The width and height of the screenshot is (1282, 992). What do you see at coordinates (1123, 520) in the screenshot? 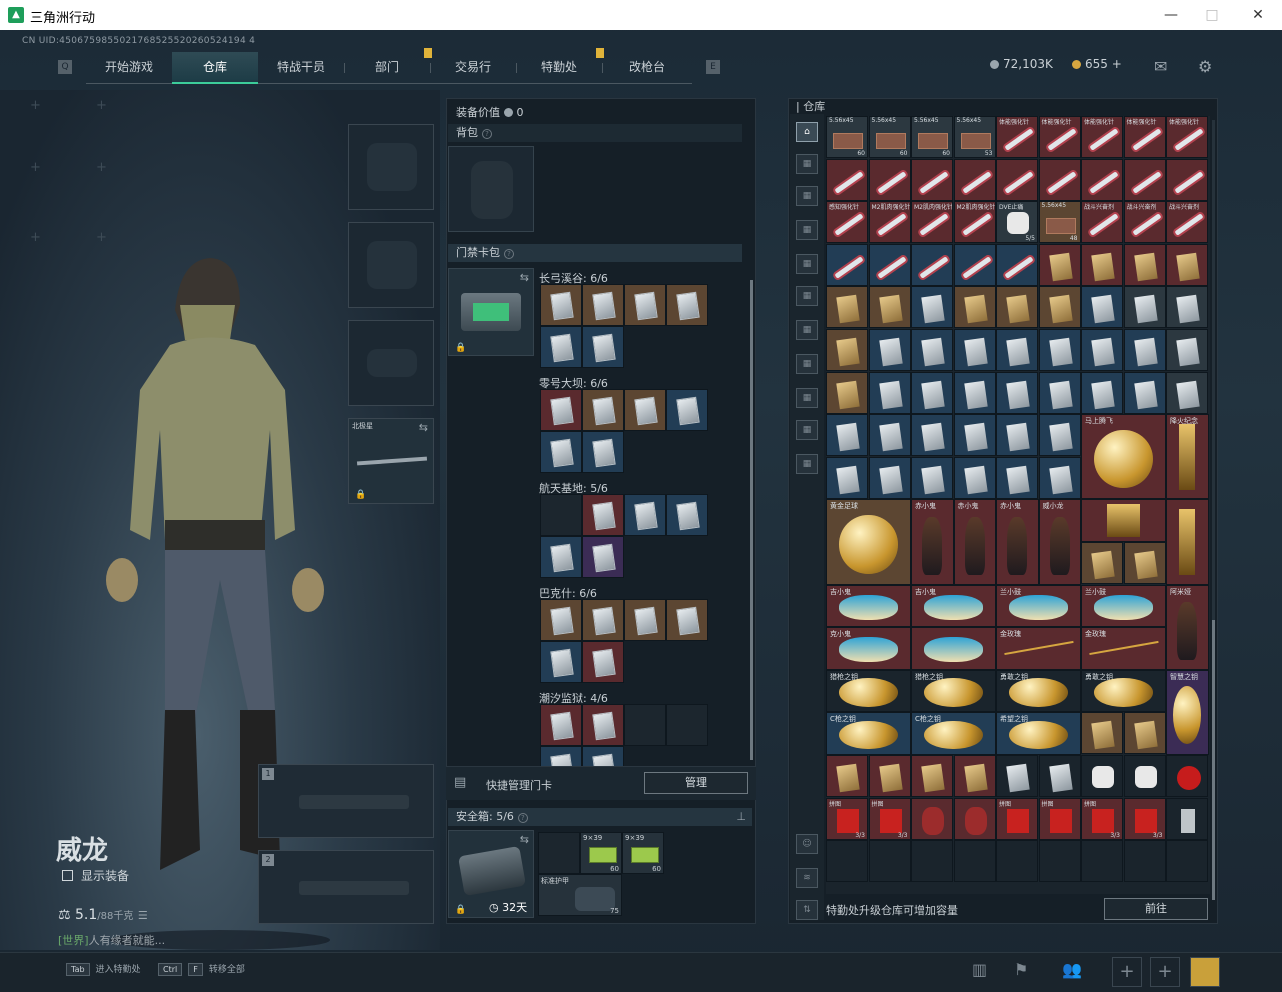
I see `trophy-item` at bounding box center [1123, 520].